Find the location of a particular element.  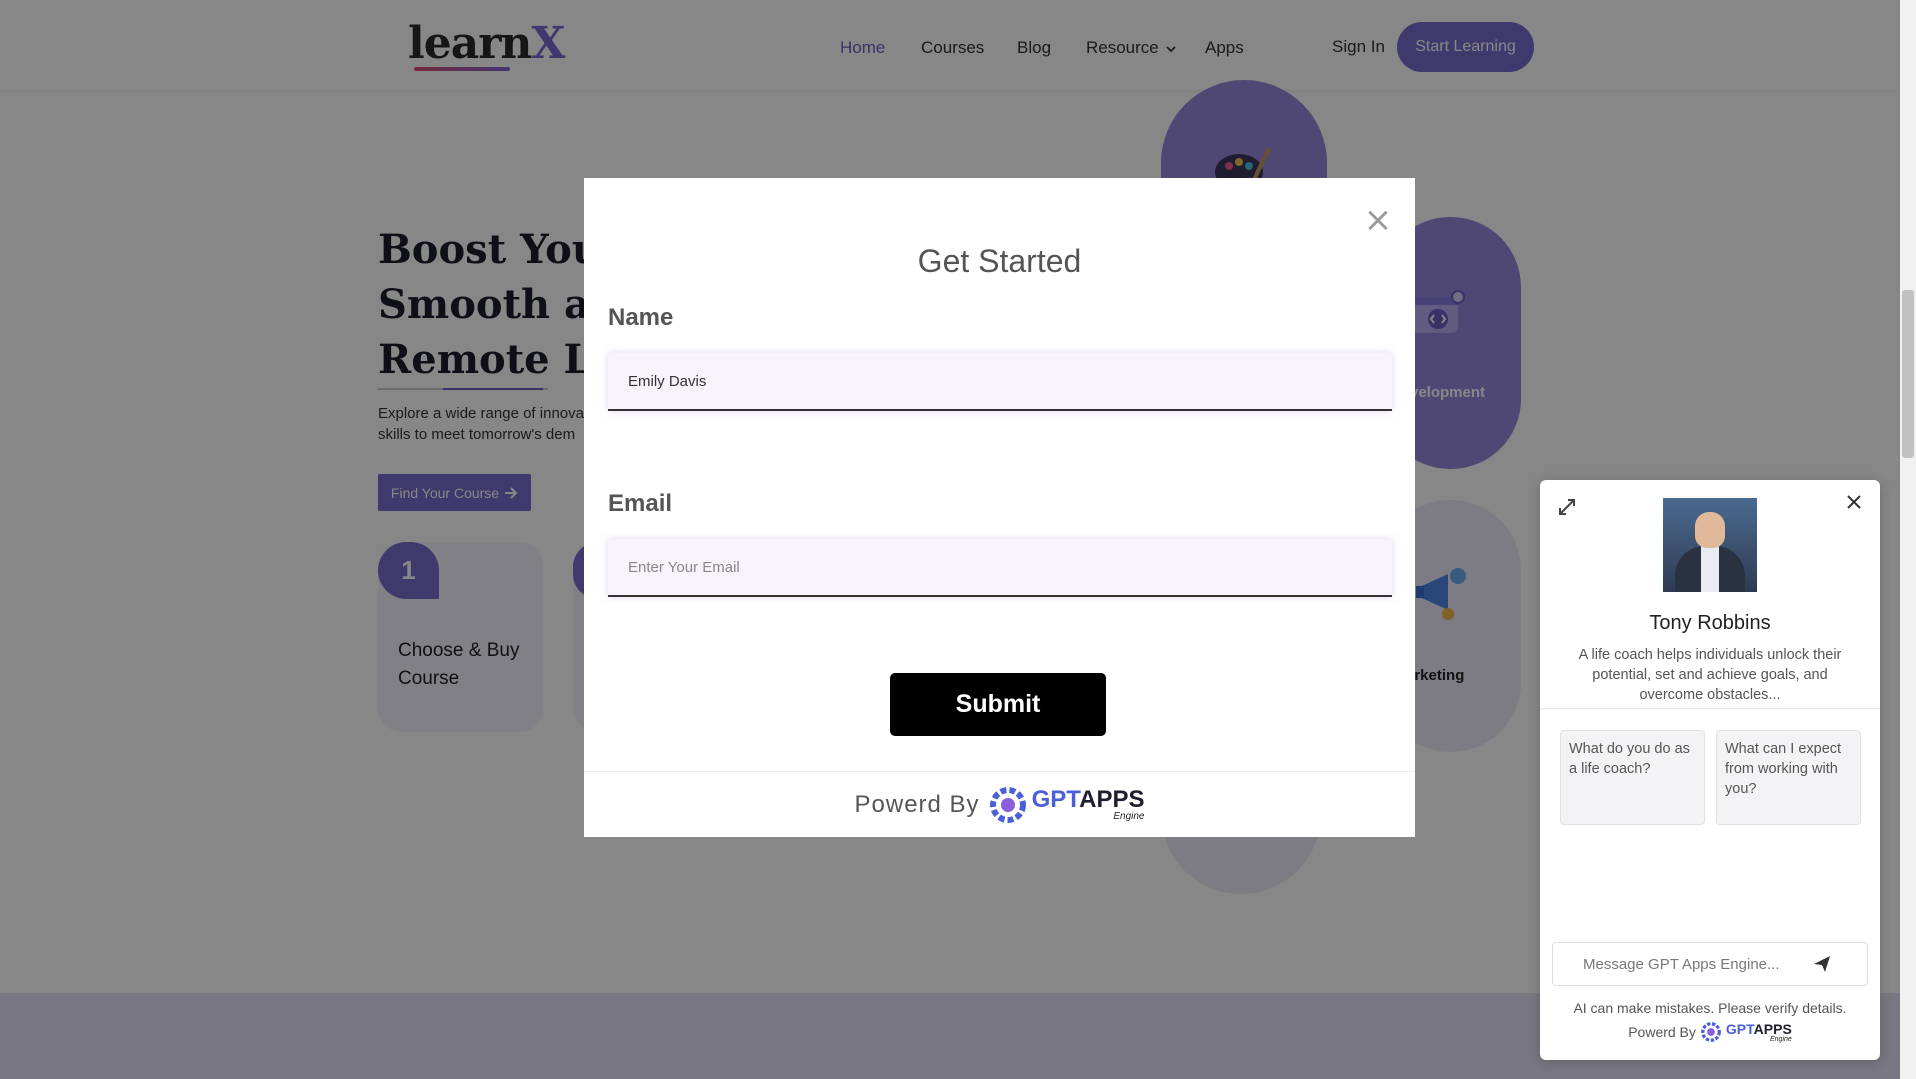

avatar is located at coordinates (1710, 545).